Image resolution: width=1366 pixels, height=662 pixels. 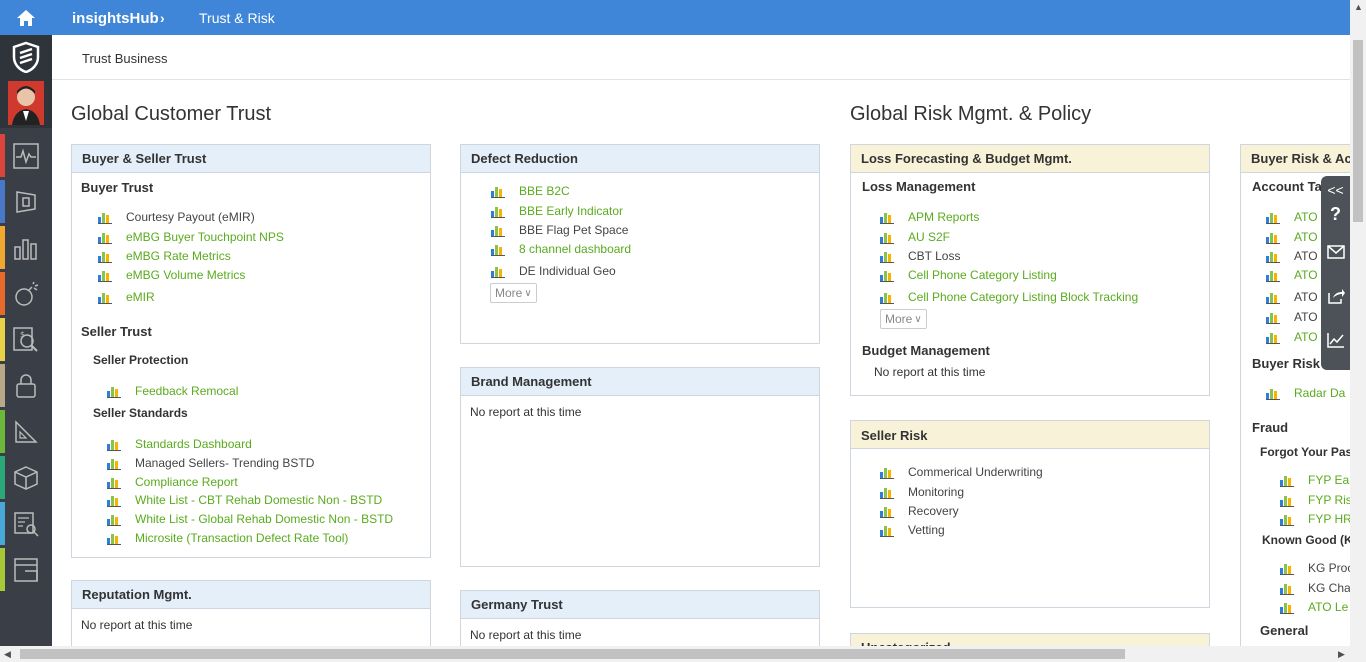 What do you see at coordinates (26, 339) in the screenshot?
I see `sidebar-item-finance: $` at bounding box center [26, 339].